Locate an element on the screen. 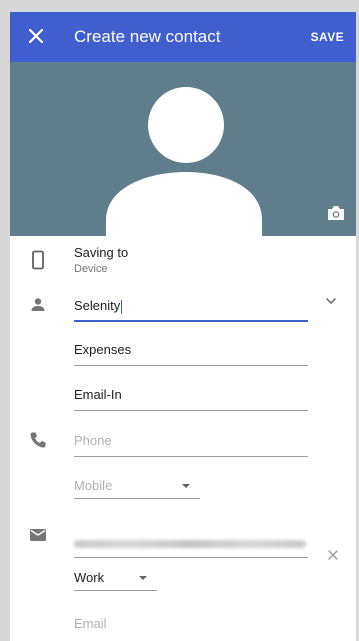 The height and width of the screenshot is (641, 359). clear-icon is located at coordinates (333, 555).